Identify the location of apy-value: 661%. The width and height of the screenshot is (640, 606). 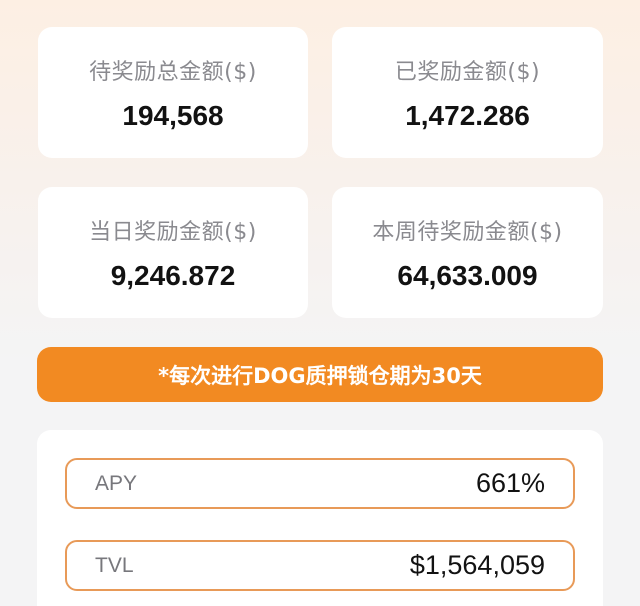
(510, 483).